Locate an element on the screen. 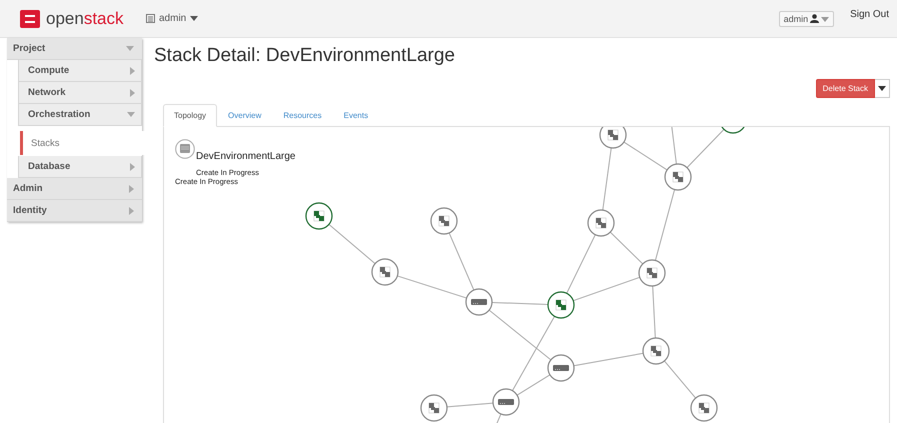 The width and height of the screenshot is (897, 423). tab: Overview is located at coordinates (244, 115).